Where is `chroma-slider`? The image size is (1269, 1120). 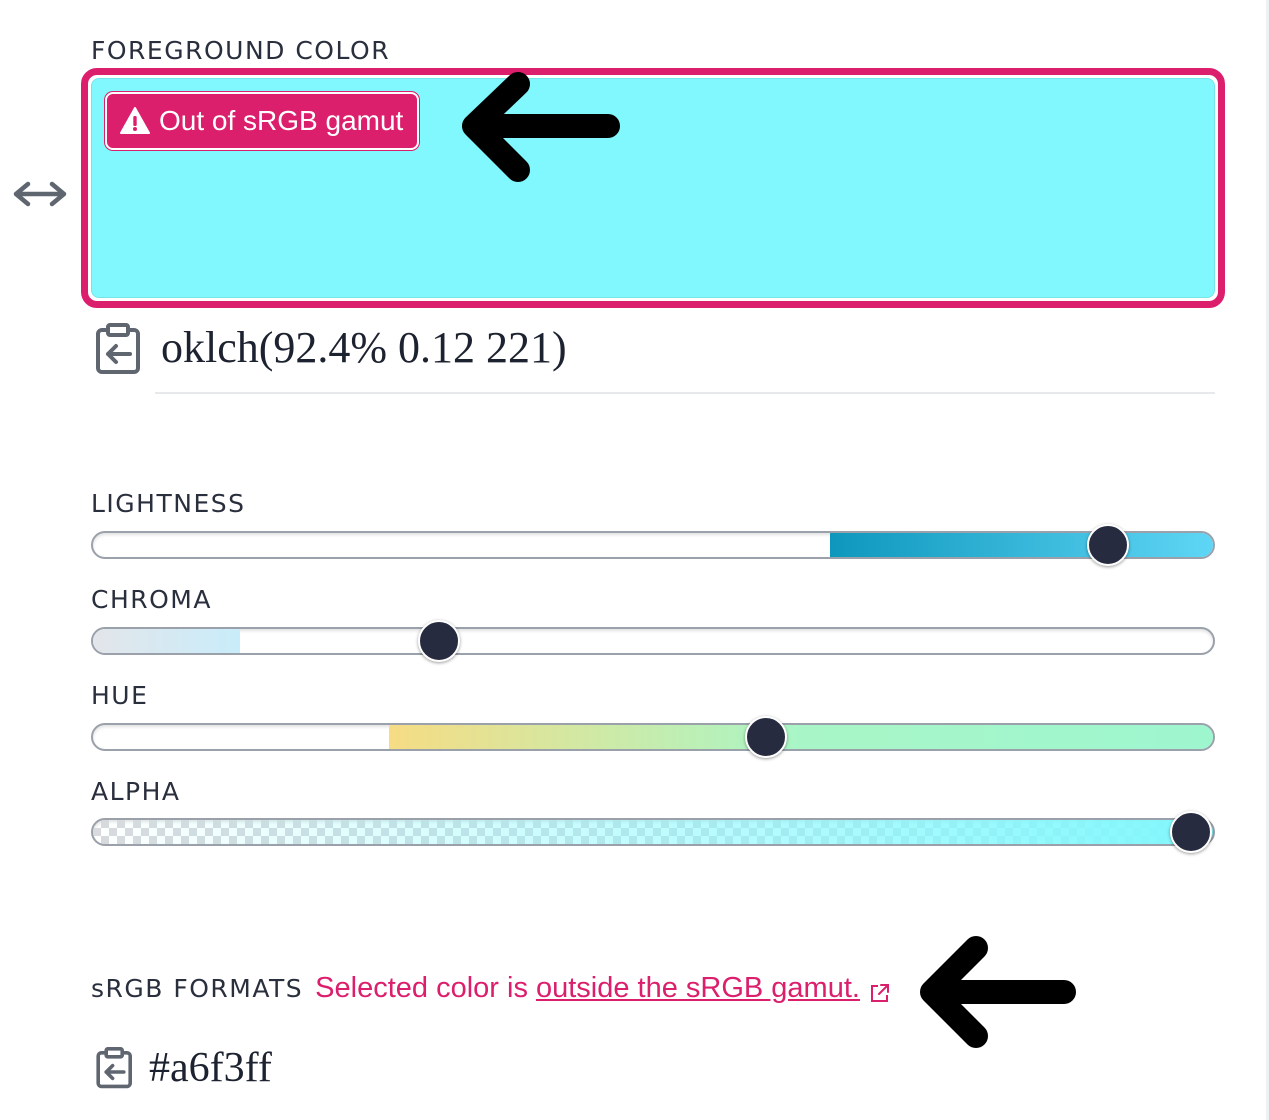 chroma-slider is located at coordinates (653, 641).